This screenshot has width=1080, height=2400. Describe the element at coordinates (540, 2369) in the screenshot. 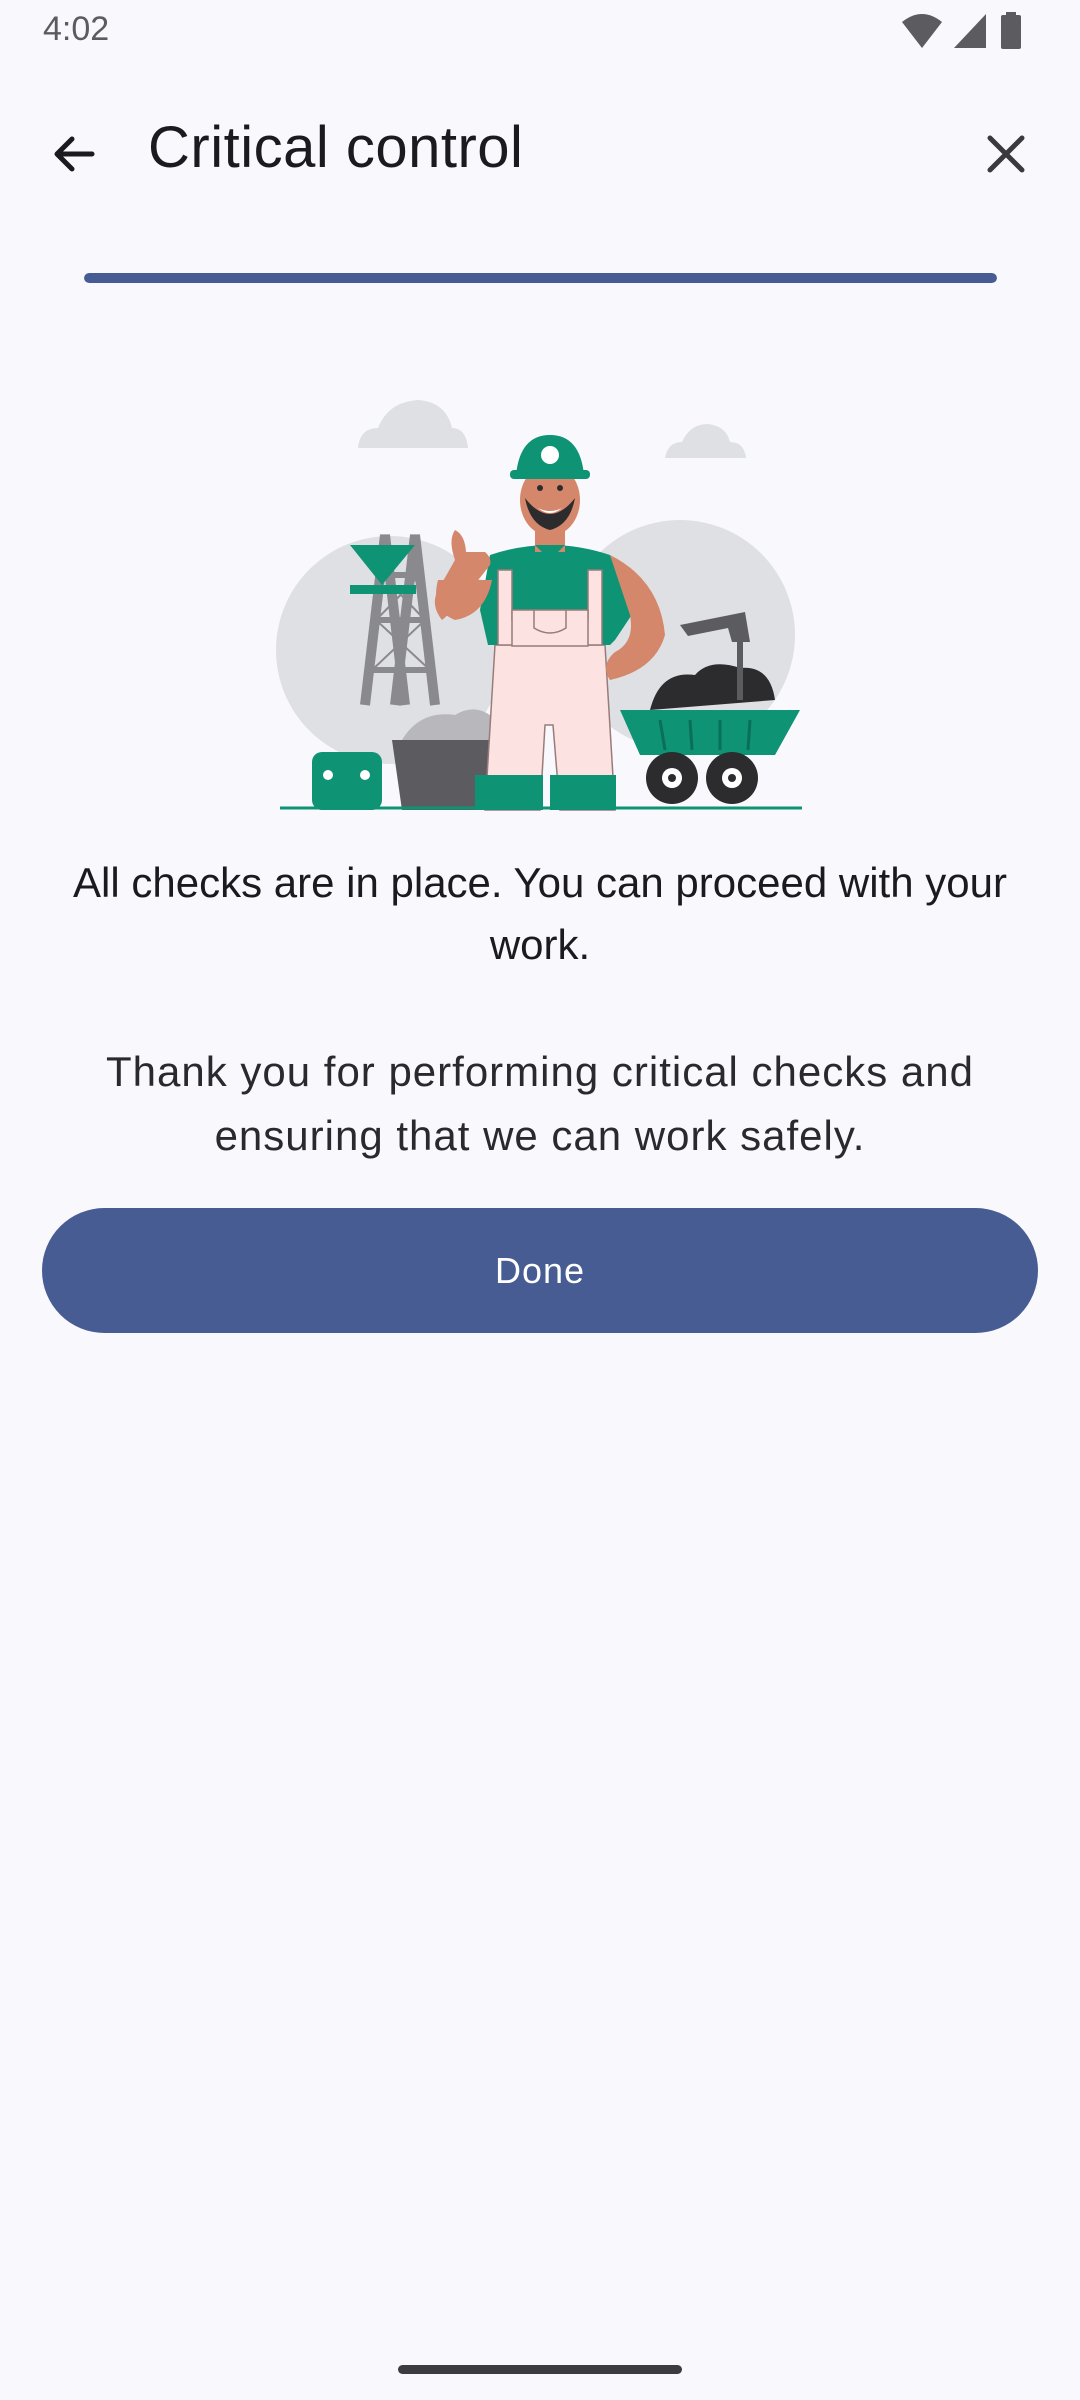

I see `home-indicator` at that location.